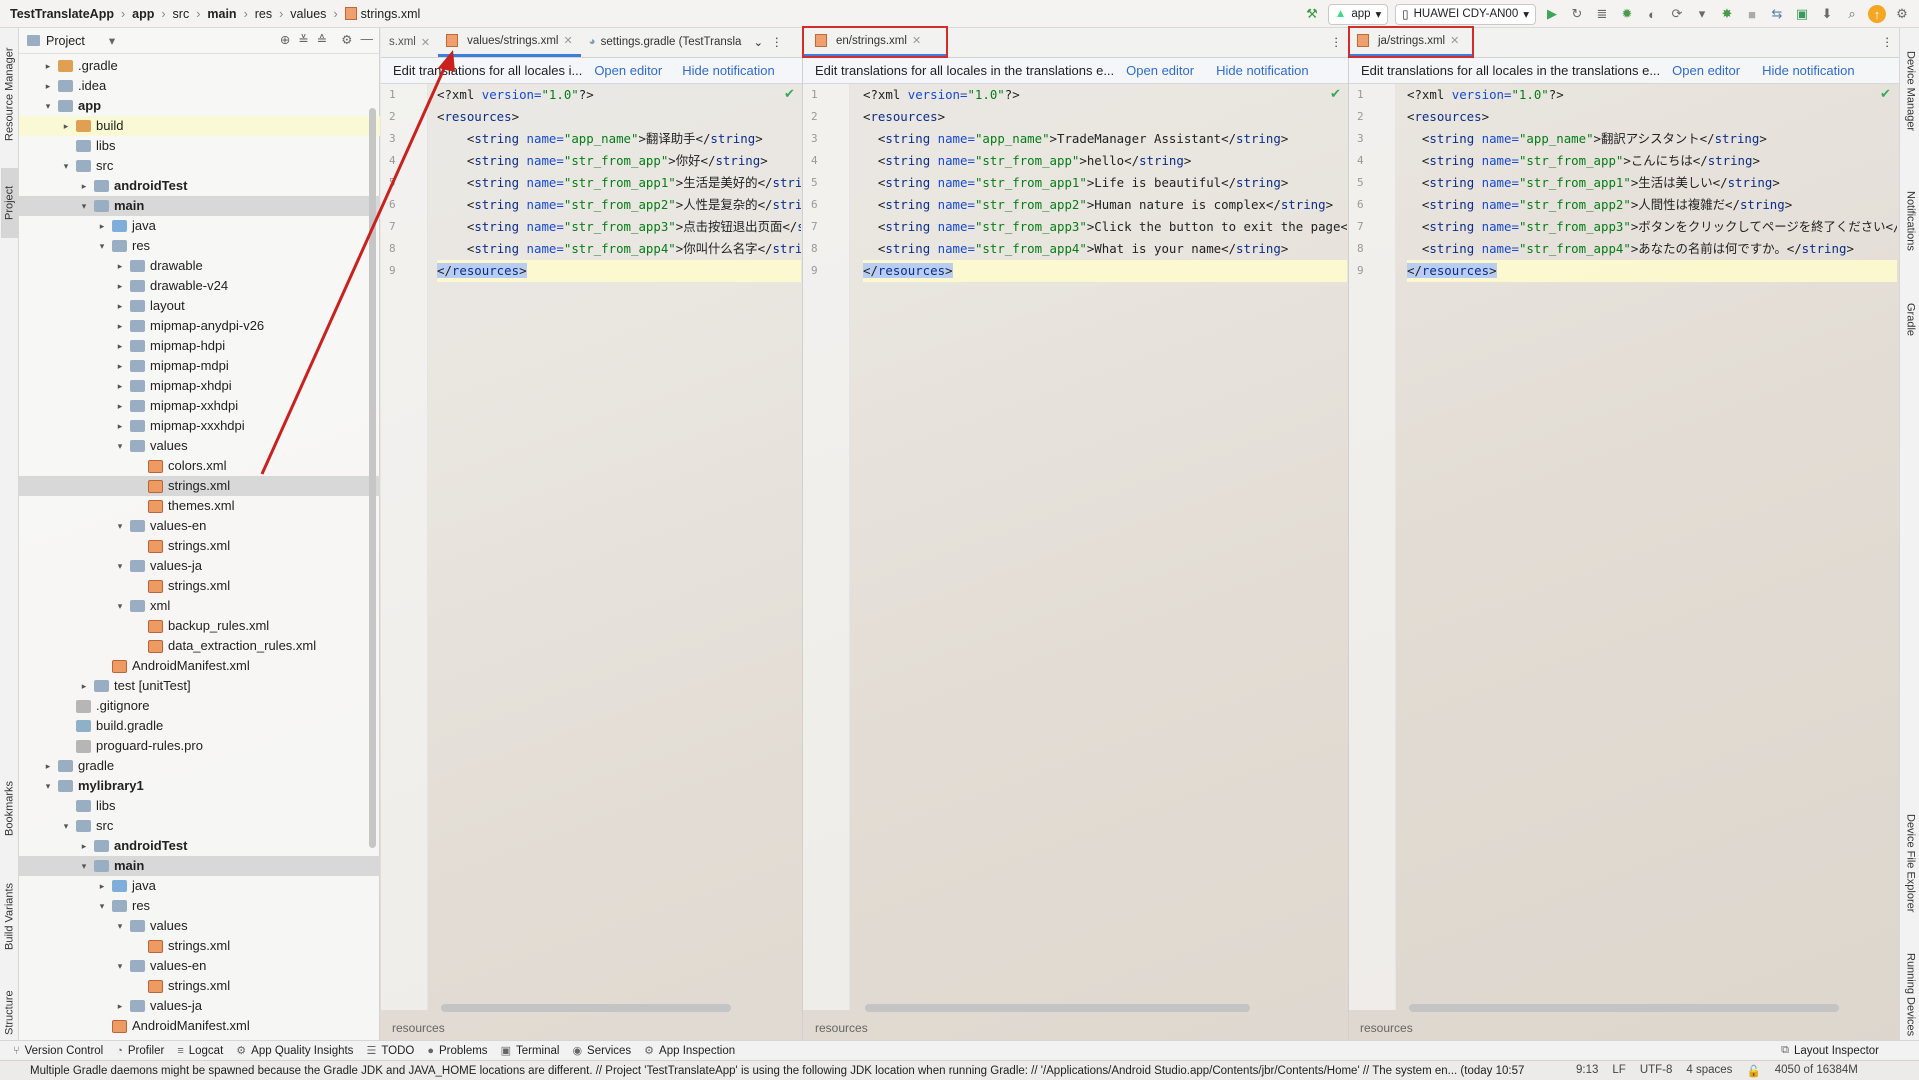 The image size is (1919, 1080). Describe the element at coordinates (1105, 271) in the screenshot. I see `code-line: </resources>` at that location.